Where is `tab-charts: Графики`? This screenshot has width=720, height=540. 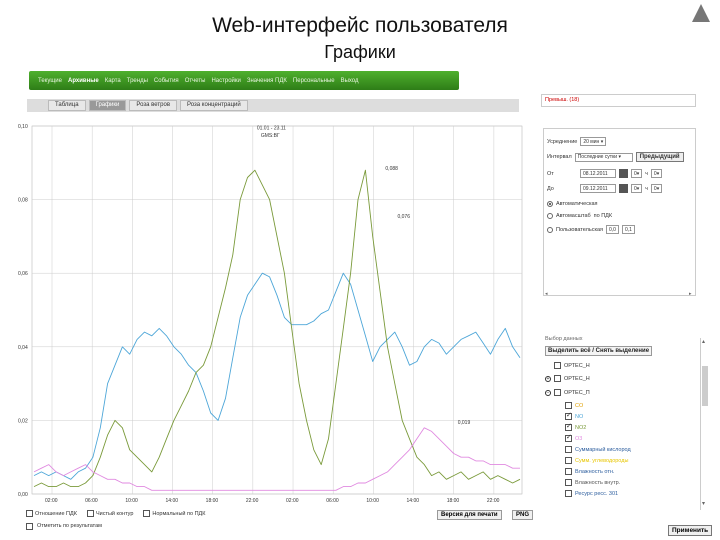 tab-charts: Графики is located at coordinates (107, 105).